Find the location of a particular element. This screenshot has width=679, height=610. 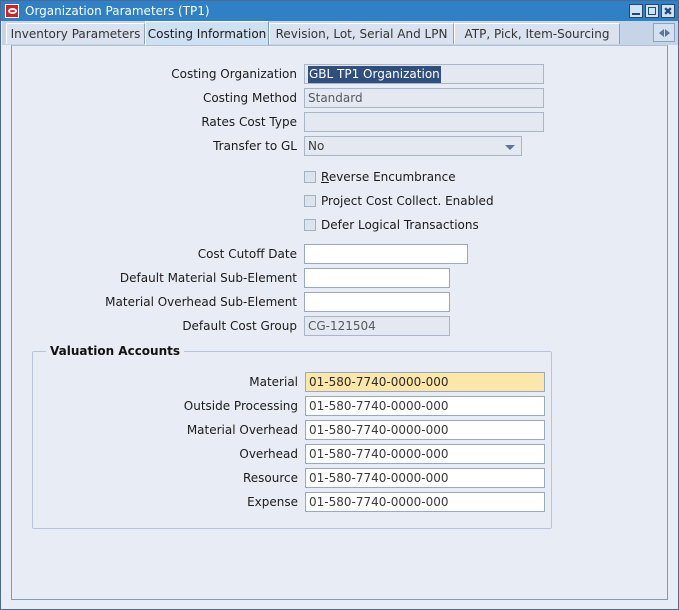

valuation-accounts-title: Valuation Accounts is located at coordinates (115, 351).